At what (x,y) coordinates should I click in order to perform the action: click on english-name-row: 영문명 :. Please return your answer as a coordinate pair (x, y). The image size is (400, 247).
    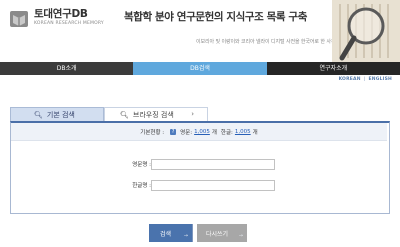
    Looking at the image, I should click on (199, 166).